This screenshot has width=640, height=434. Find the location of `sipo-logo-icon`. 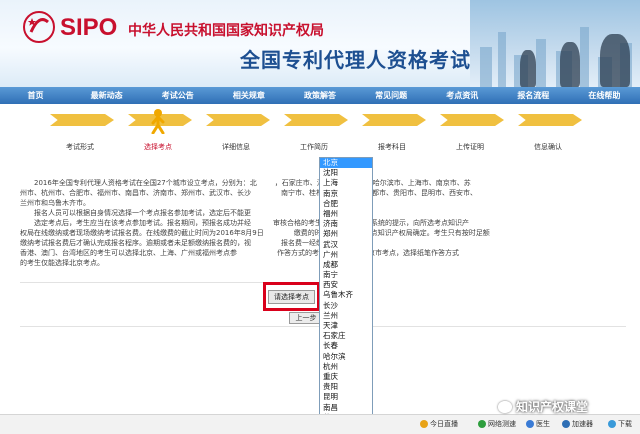

sipo-logo-icon is located at coordinates (39, 27).